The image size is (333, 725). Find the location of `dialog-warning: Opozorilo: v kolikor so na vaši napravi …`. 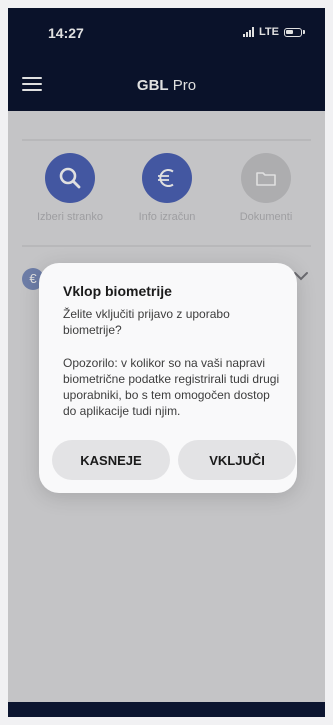

dialog-warning: Opozorilo: v kolikor so na vaši napravi … is located at coordinates (171, 387).